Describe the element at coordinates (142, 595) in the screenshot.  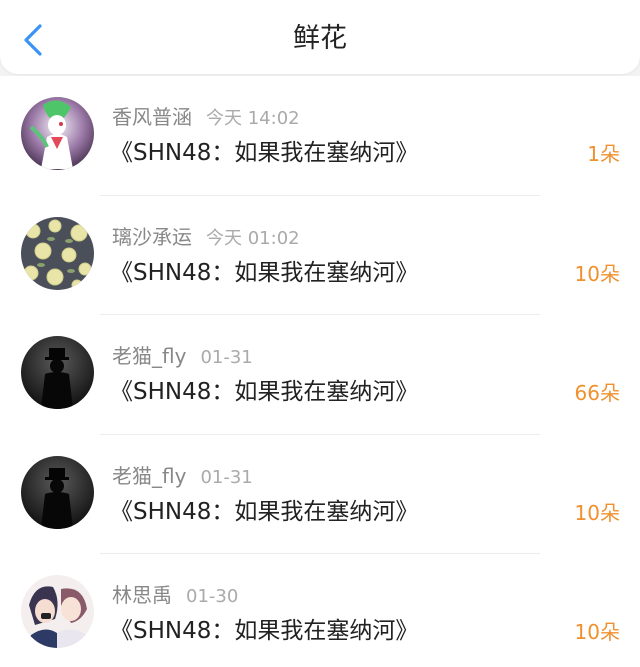
I see `user-name: 林思禹` at that location.